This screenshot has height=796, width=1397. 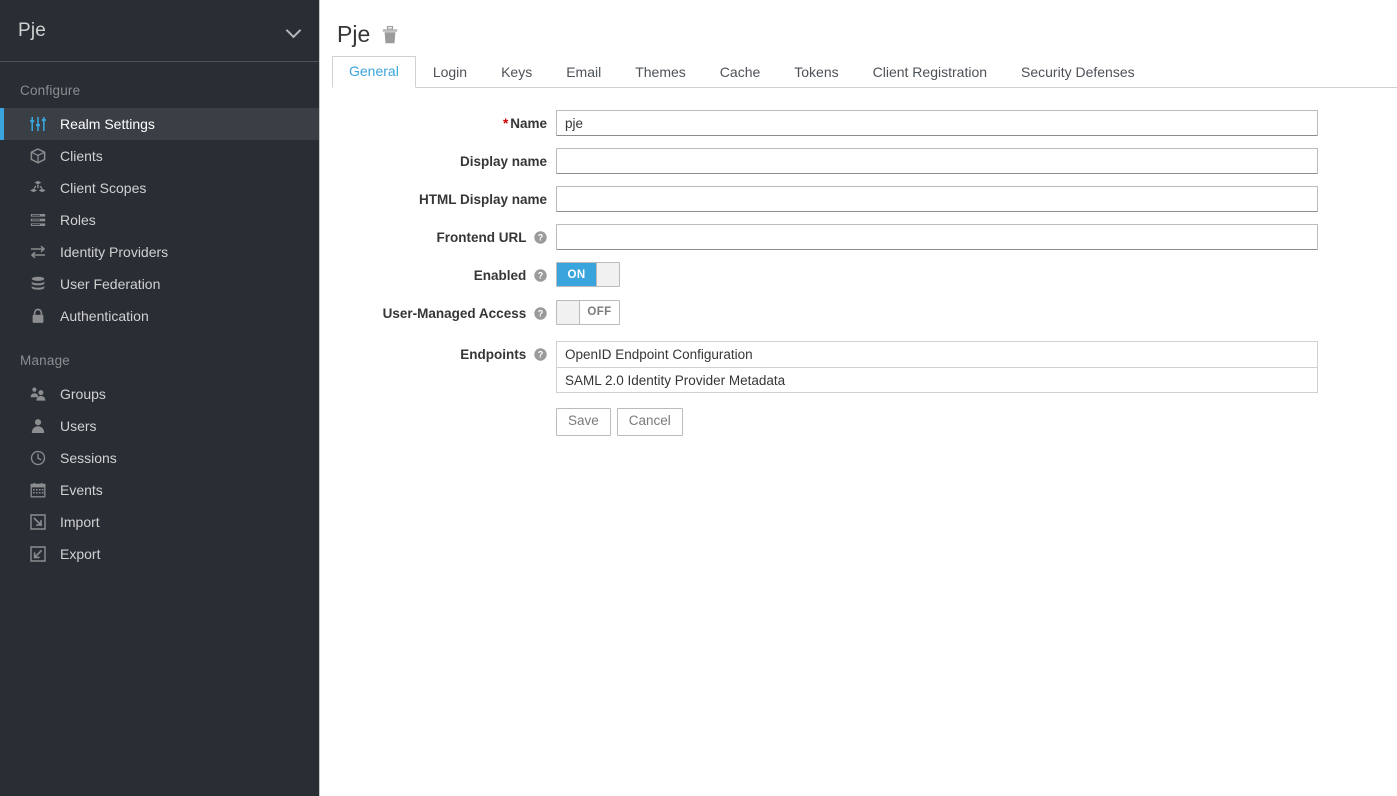 I want to click on control-frontend-url, so click(x=937, y=237).